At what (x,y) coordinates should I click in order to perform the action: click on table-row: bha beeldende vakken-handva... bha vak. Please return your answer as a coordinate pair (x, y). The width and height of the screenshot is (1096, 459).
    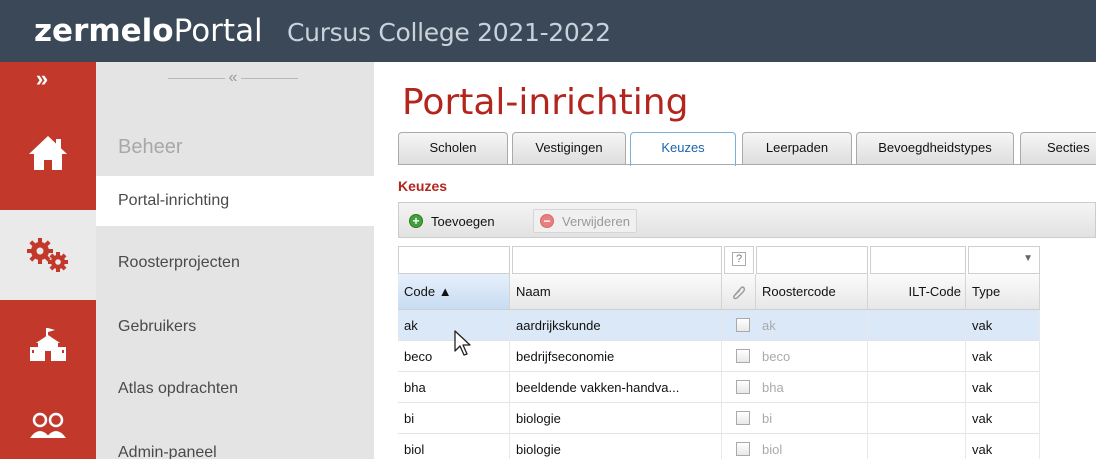
    Looking at the image, I should click on (719, 387).